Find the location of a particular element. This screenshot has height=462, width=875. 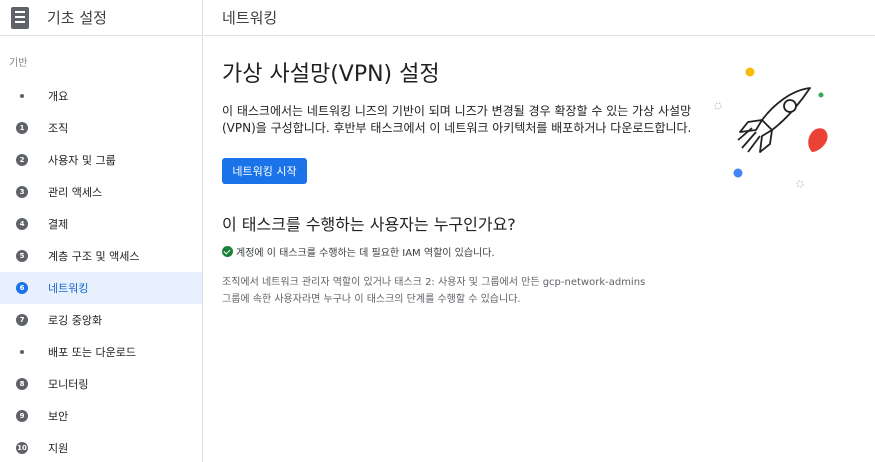

sidebar-item-label: 지원 is located at coordinates (58, 448).